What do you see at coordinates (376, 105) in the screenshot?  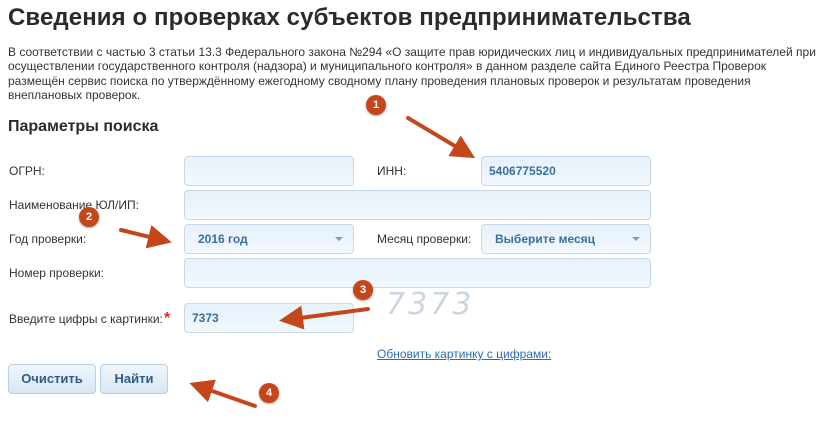 I see `annotation-marker-1: 1` at bounding box center [376, 105].